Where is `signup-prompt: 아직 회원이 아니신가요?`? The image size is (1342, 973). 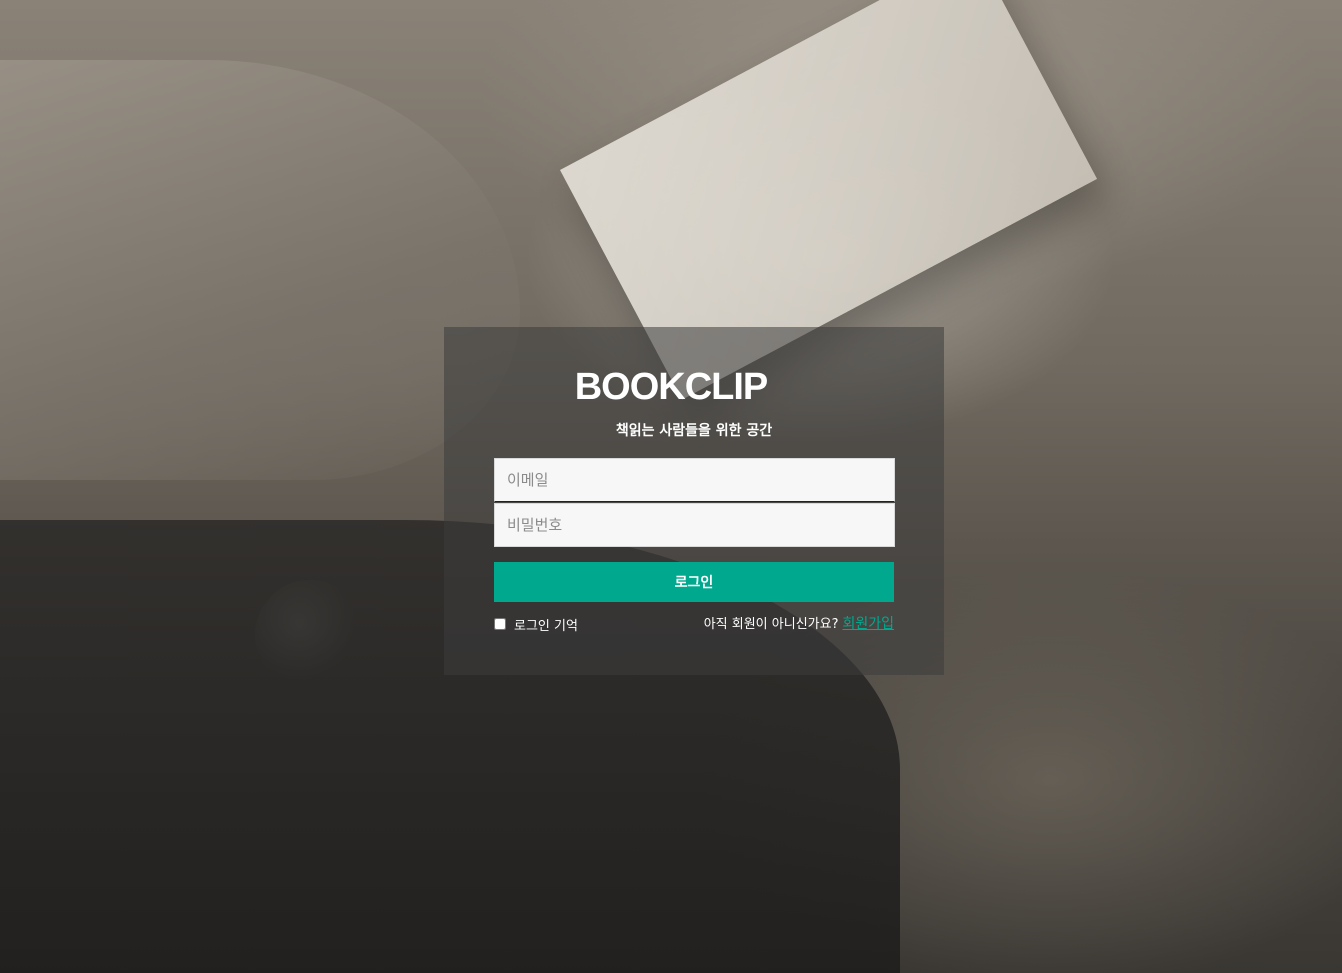
signup-prompt: 아직 회원이 아니신가요? is located at coordinates (771, 624).